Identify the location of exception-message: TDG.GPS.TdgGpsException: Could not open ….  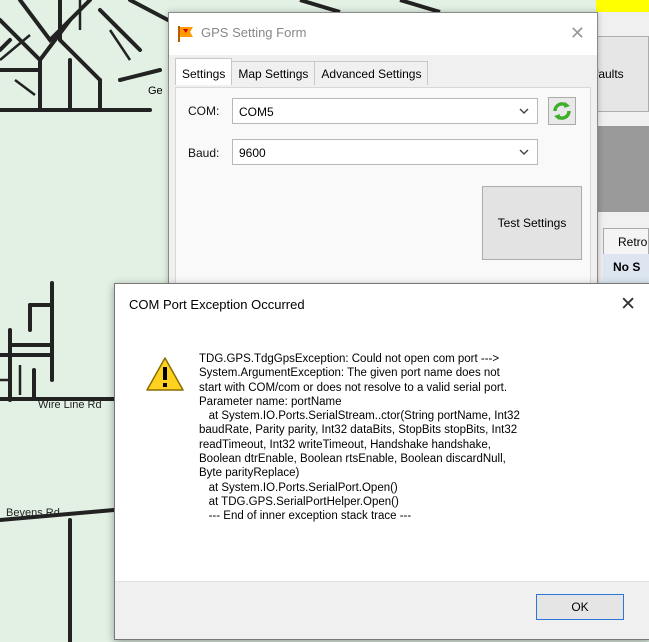
(359, 438).